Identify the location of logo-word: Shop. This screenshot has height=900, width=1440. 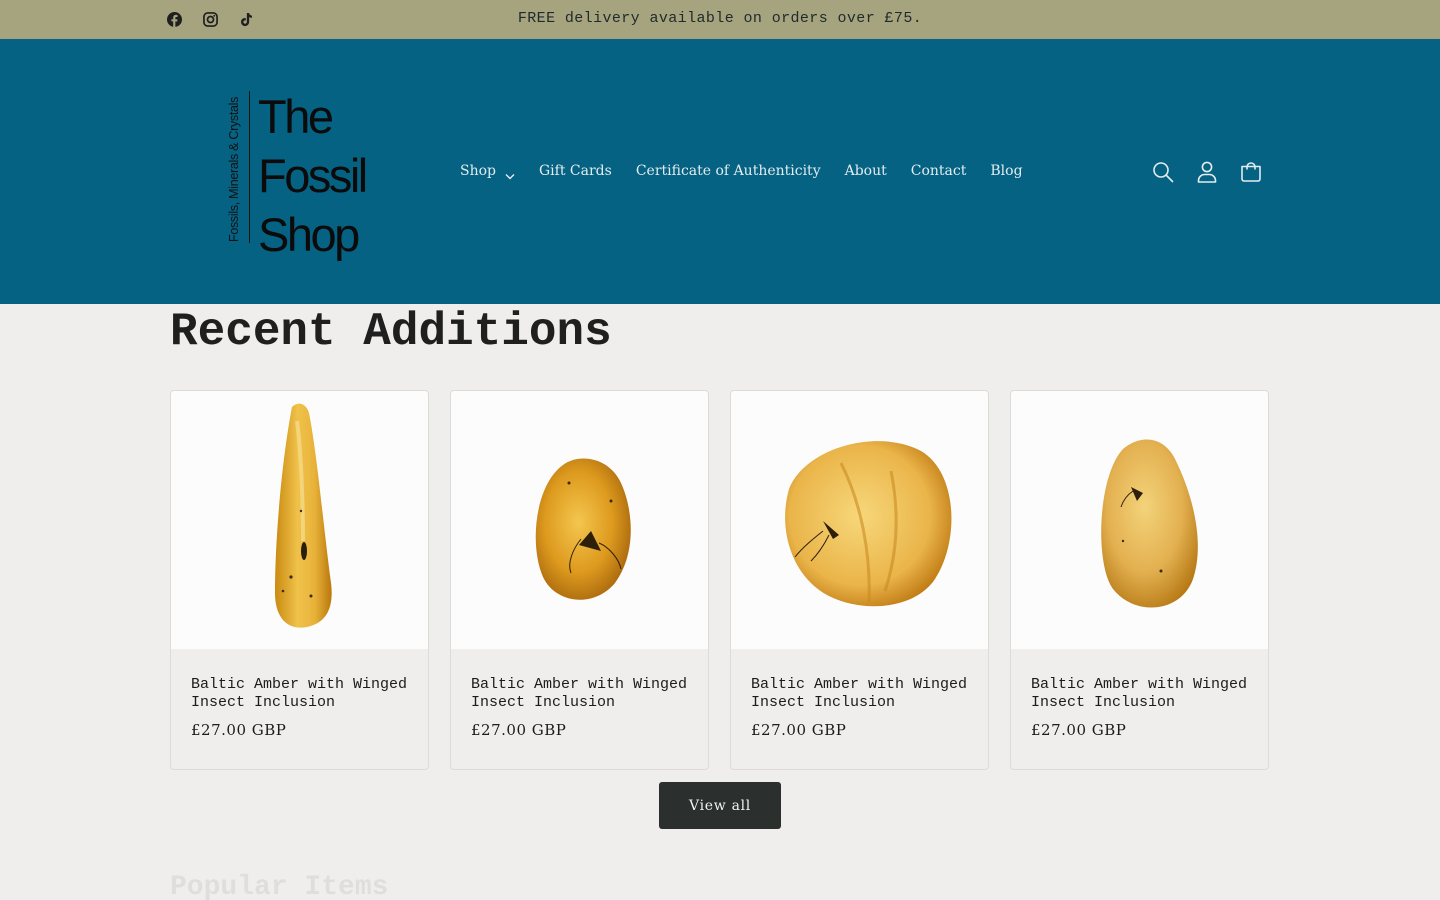
(309, 234).